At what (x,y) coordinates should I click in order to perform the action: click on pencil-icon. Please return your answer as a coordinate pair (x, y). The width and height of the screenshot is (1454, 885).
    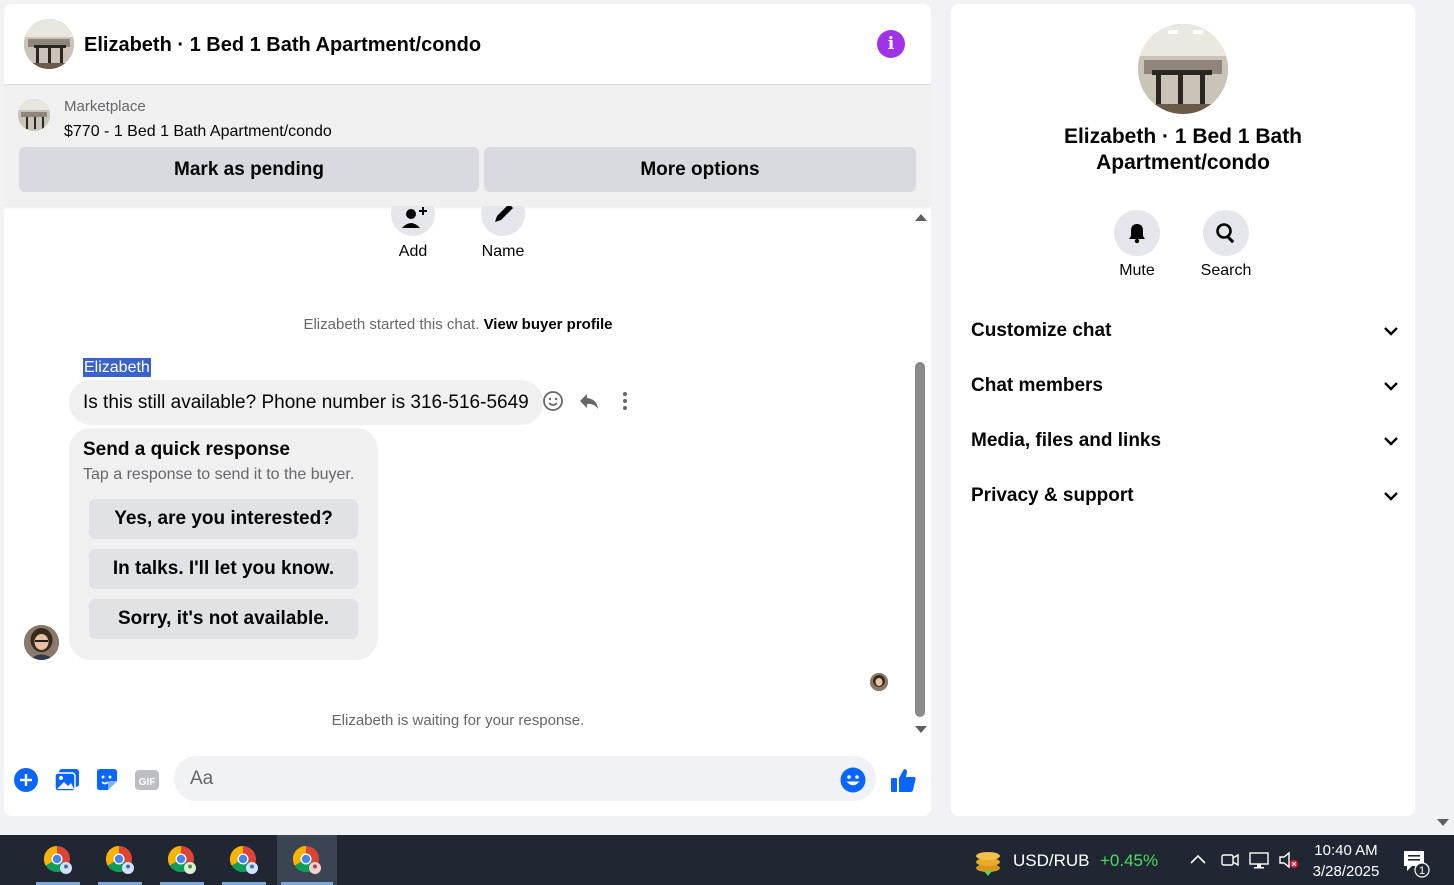
    Looking at the image, I should click on (504, 214).